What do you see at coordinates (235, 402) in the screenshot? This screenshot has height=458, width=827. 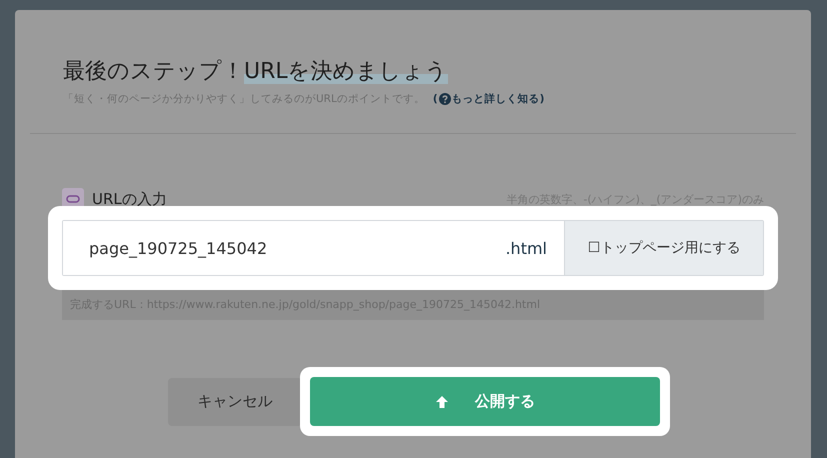 I see `cancel-button: キャンセル` at bounding box center [235, 402].